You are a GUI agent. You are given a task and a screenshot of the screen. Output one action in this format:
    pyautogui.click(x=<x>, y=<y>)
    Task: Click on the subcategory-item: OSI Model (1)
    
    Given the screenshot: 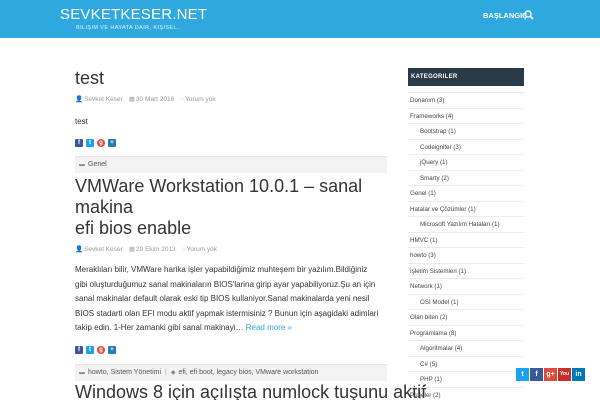 What is the action you would take?
    pyautogui.click(x=466, y=302)
    